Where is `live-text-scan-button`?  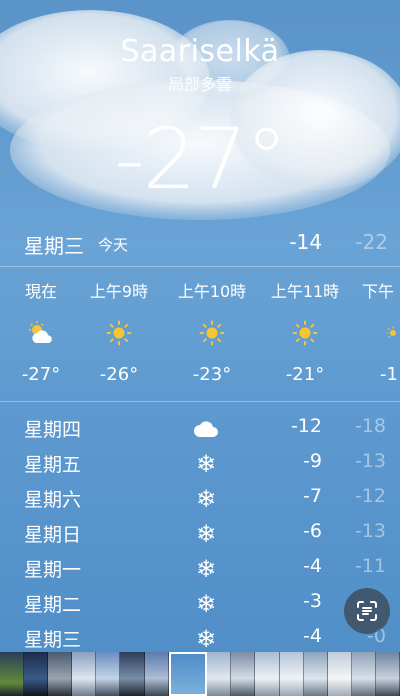
live-text-scan-button is located at coordinates (367, 611).